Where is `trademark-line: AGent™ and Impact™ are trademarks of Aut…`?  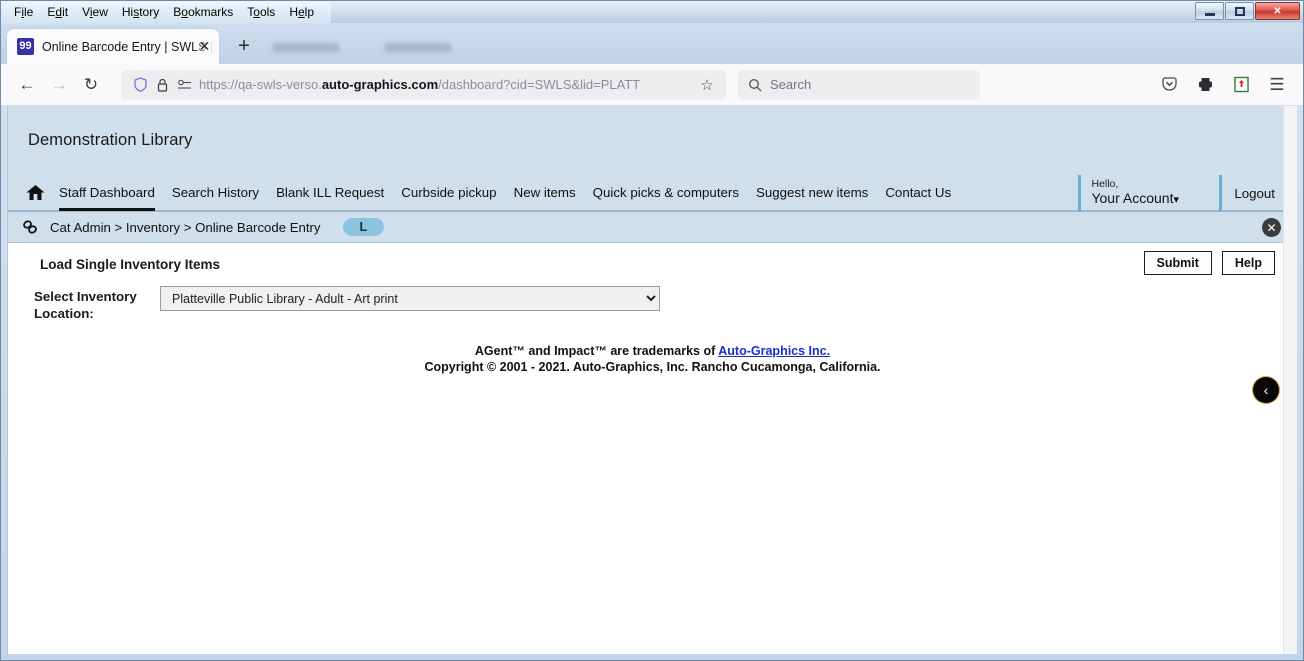
trademark-line: AGent™ and Impact™ are trademarks of Aut… is located at coordinates (652, 351).